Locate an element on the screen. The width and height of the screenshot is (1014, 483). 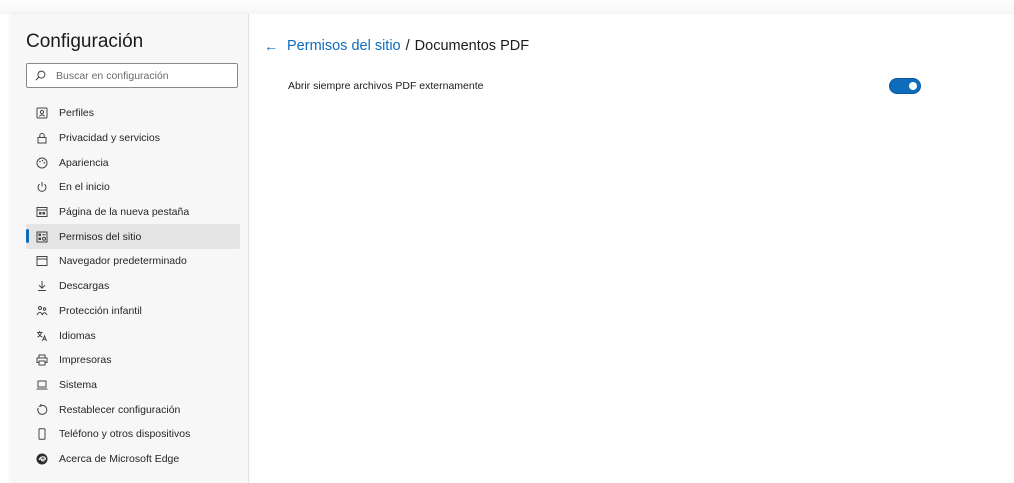
sidebar-item-phone-devices: Teléfono y otros dispositivos is located at coordinates (133, 434).